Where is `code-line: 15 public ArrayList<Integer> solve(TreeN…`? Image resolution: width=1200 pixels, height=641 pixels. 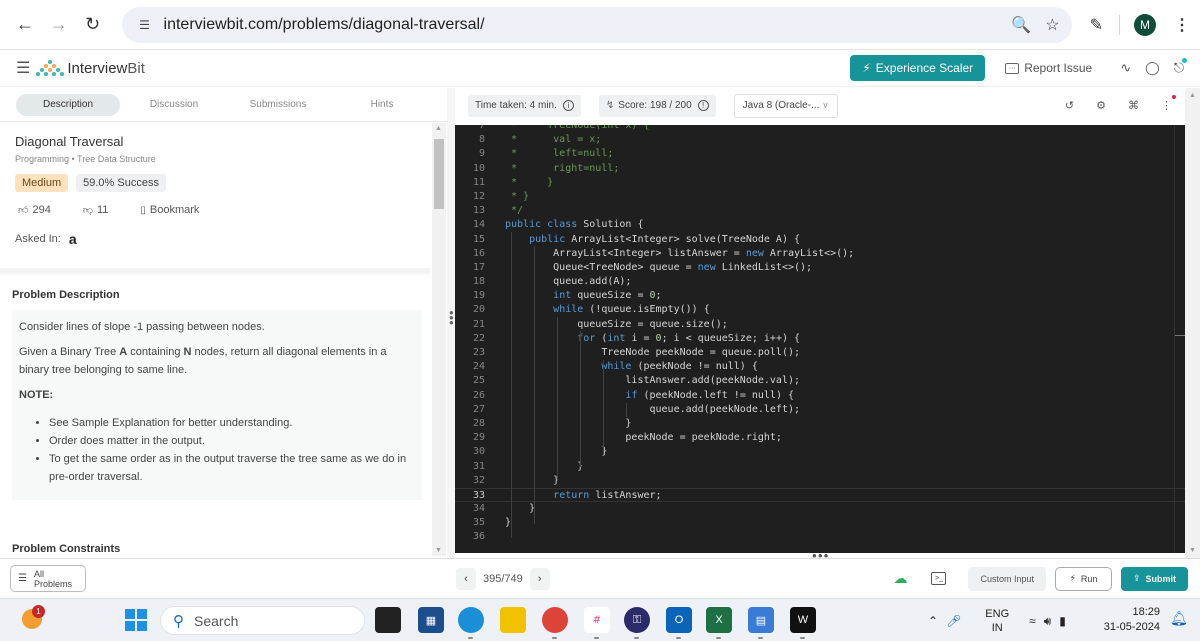 code-line: 15 public ArrayList<Integer> solve(TreeN… is located at coordinates (820, 240).